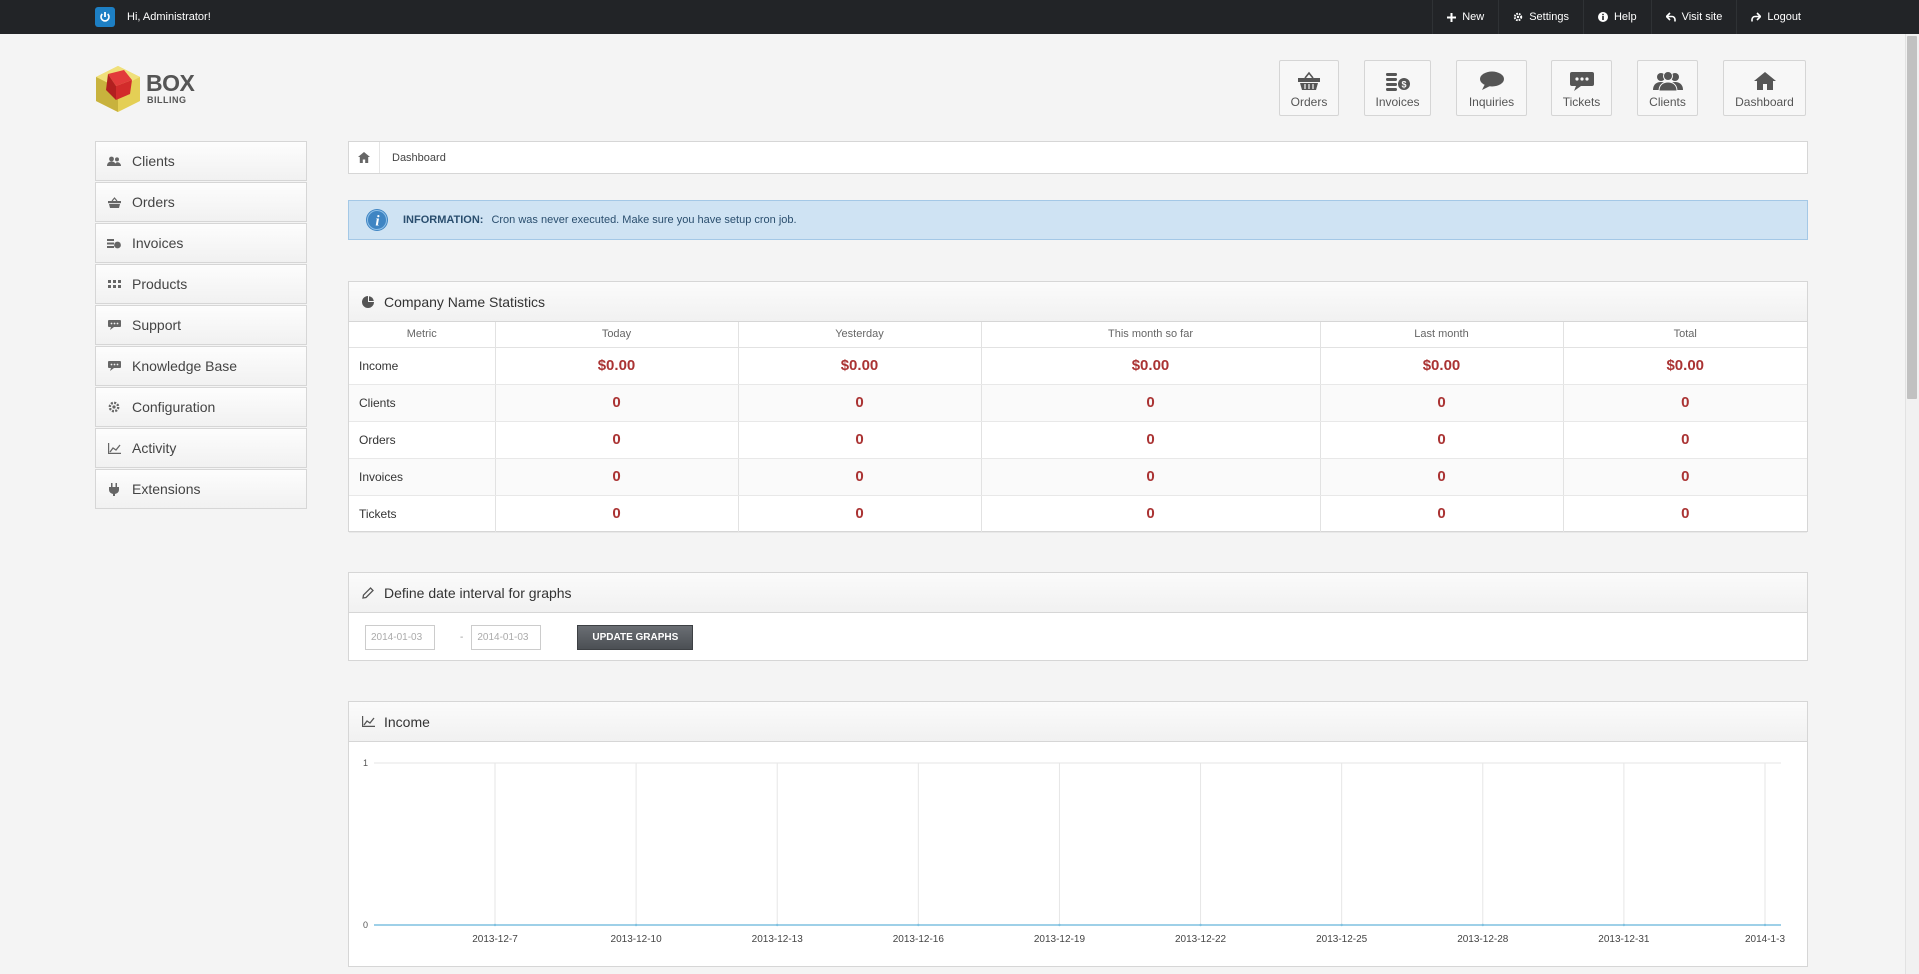 The width and height of the screenshot is (1919, 974). I want to click on sidebar-item-support: Support, so click(201, 325).